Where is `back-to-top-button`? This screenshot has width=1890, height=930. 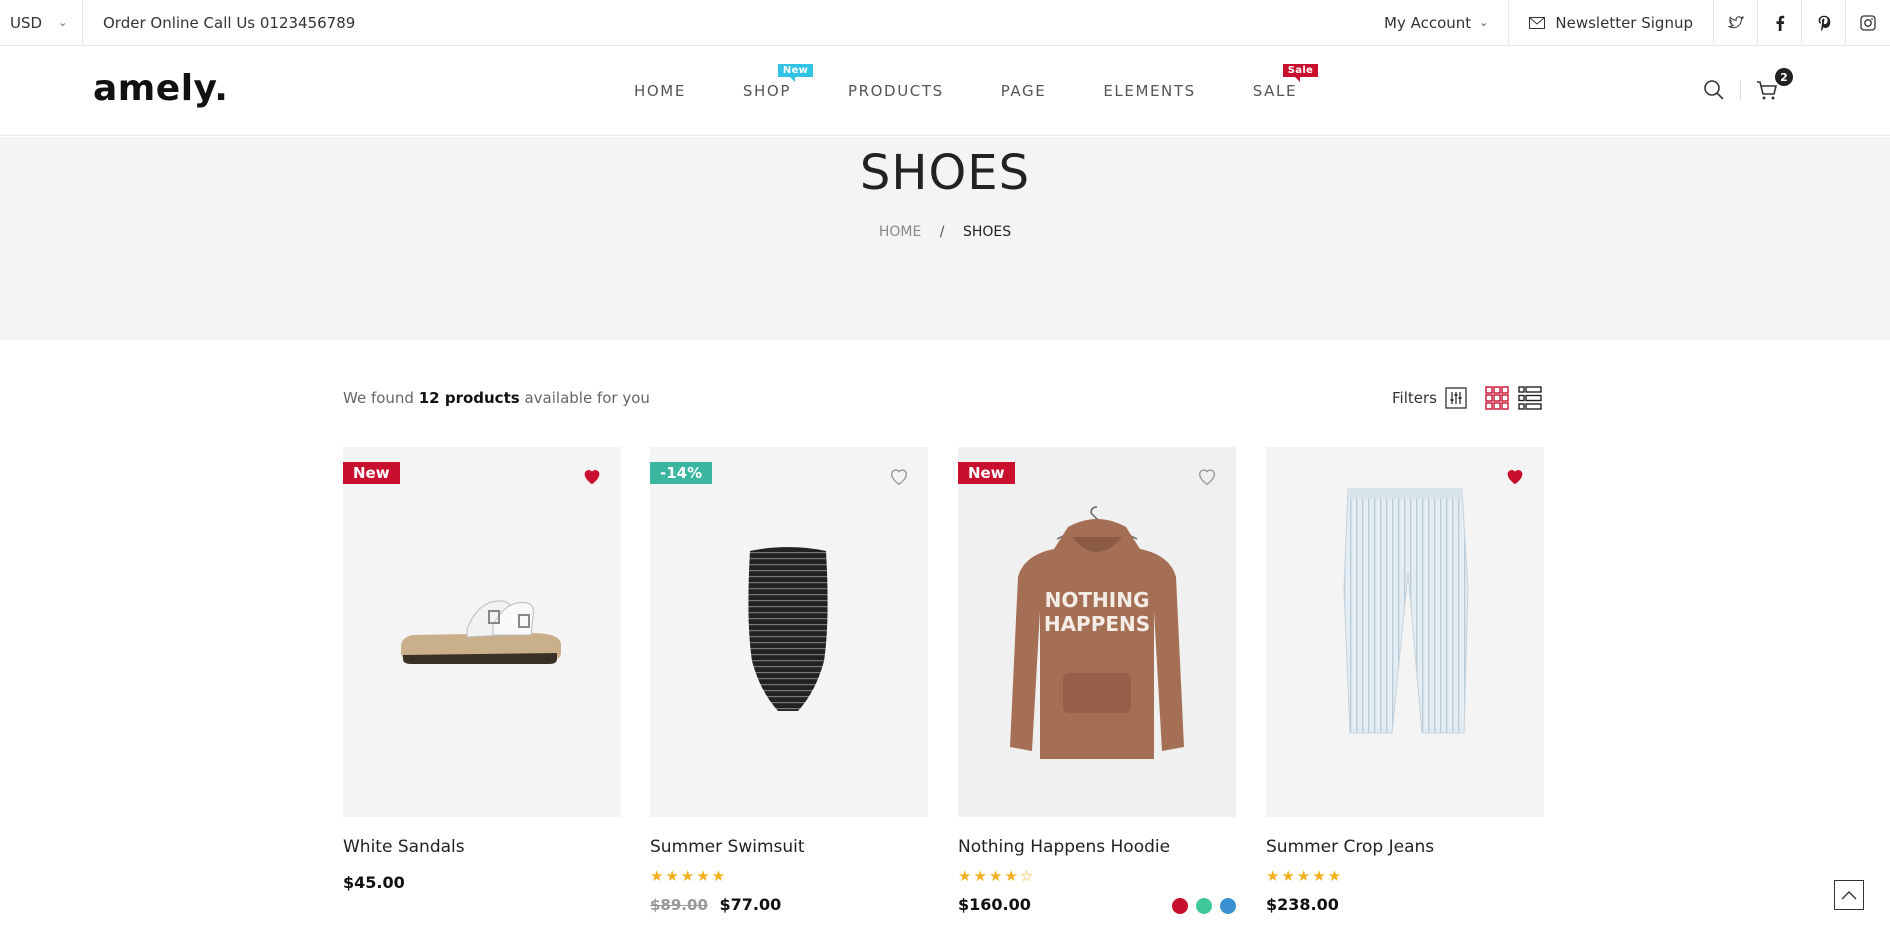
back-to-top-button is located at coordinates (1849, 895).